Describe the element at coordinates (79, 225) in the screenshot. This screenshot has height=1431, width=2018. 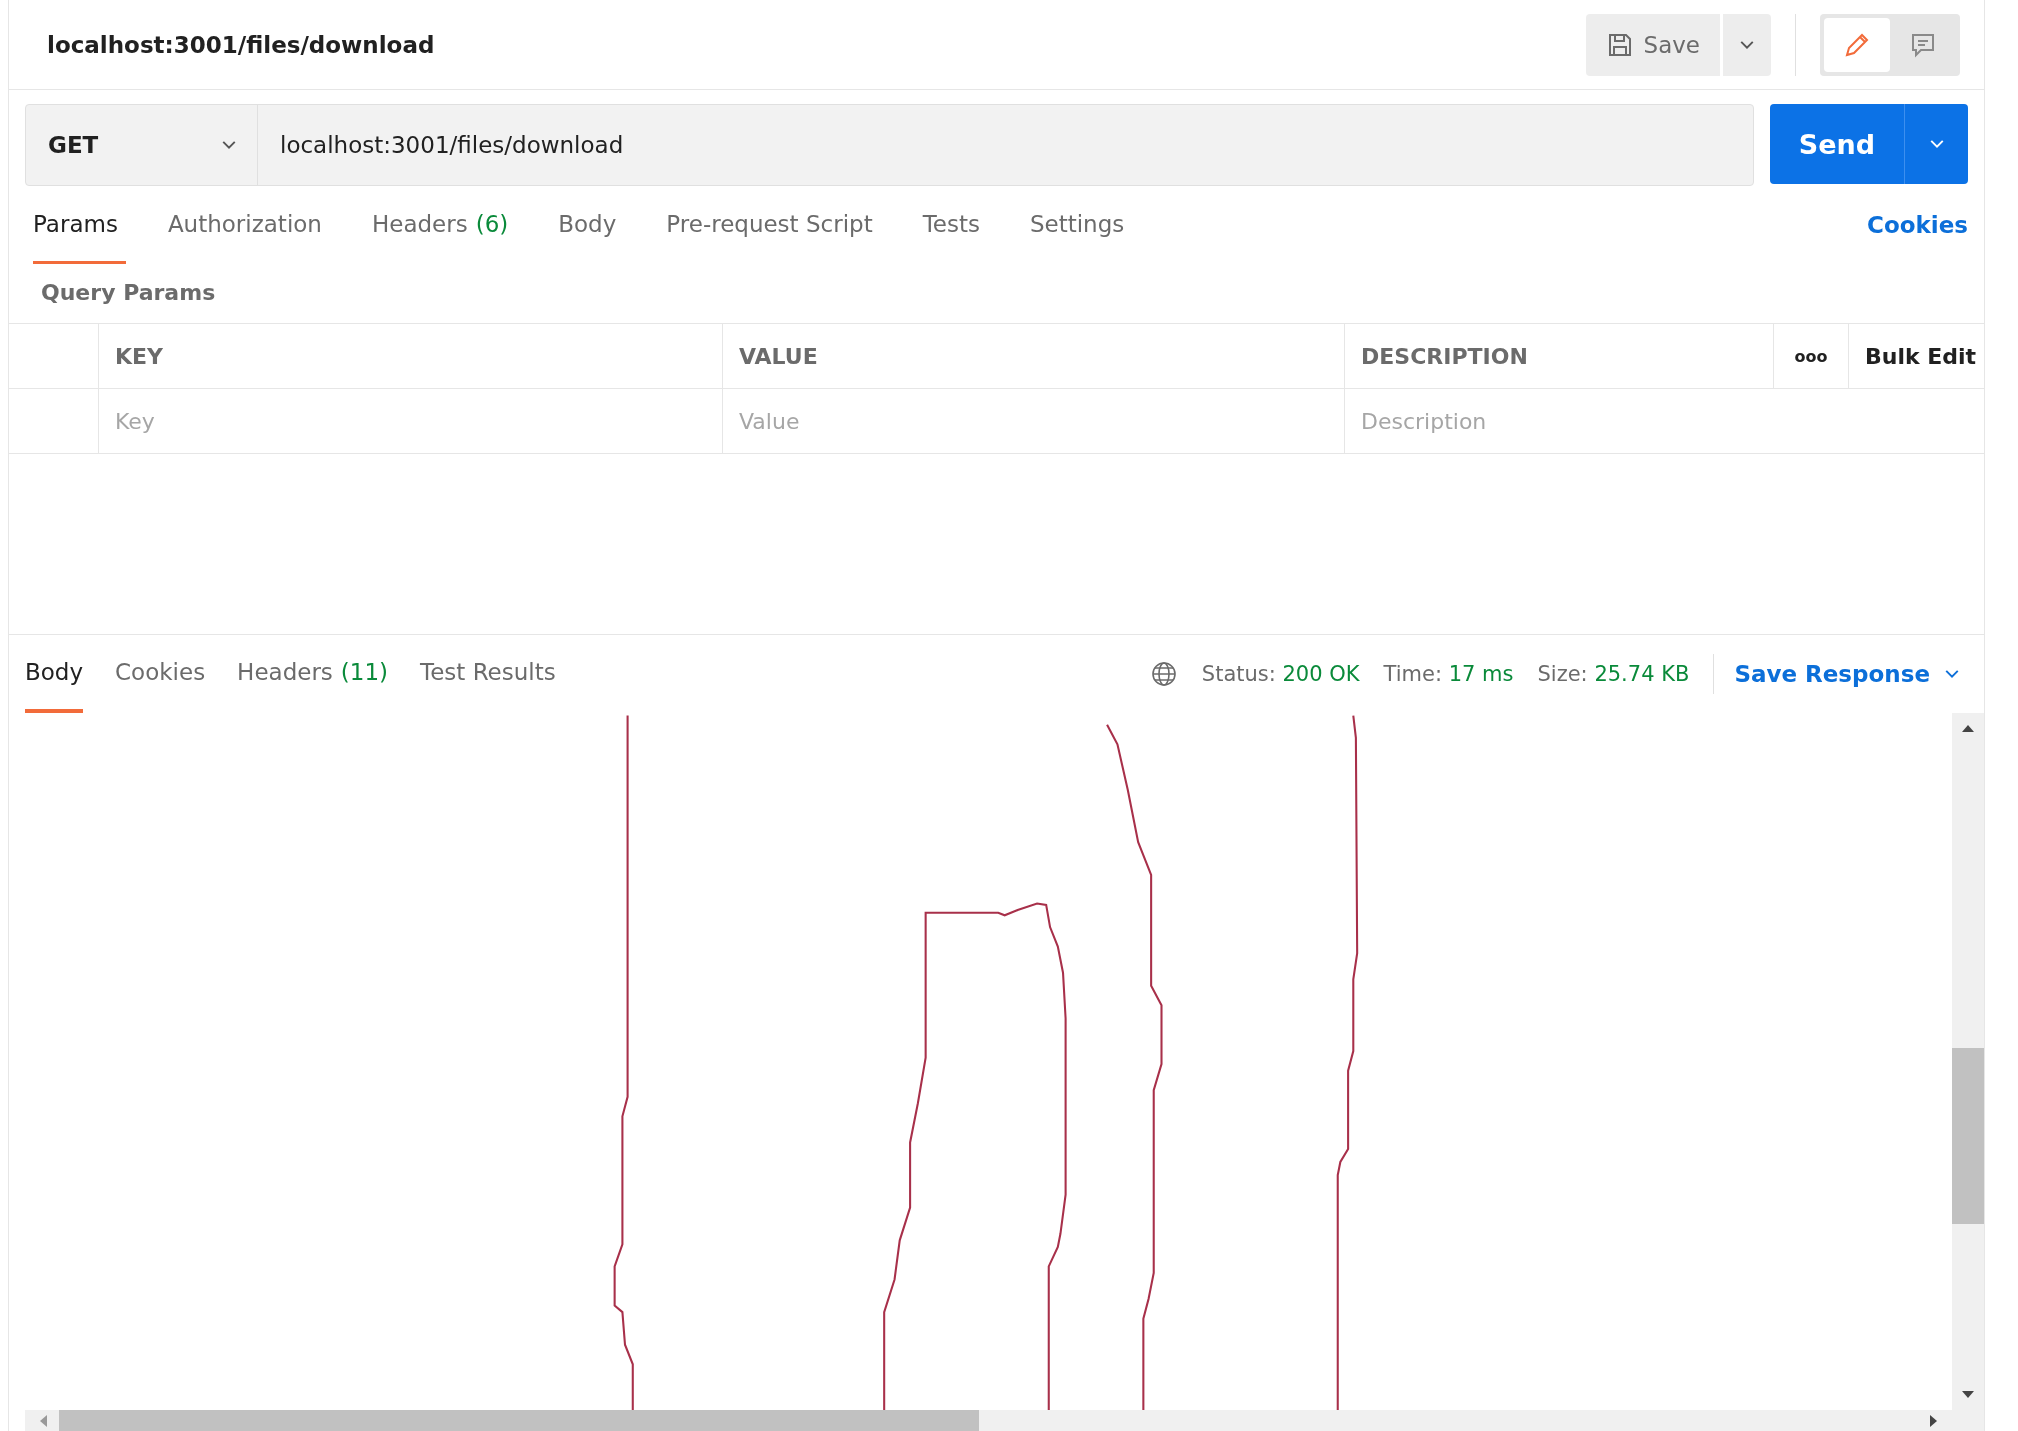
I see `request-tab: Params` at that location.